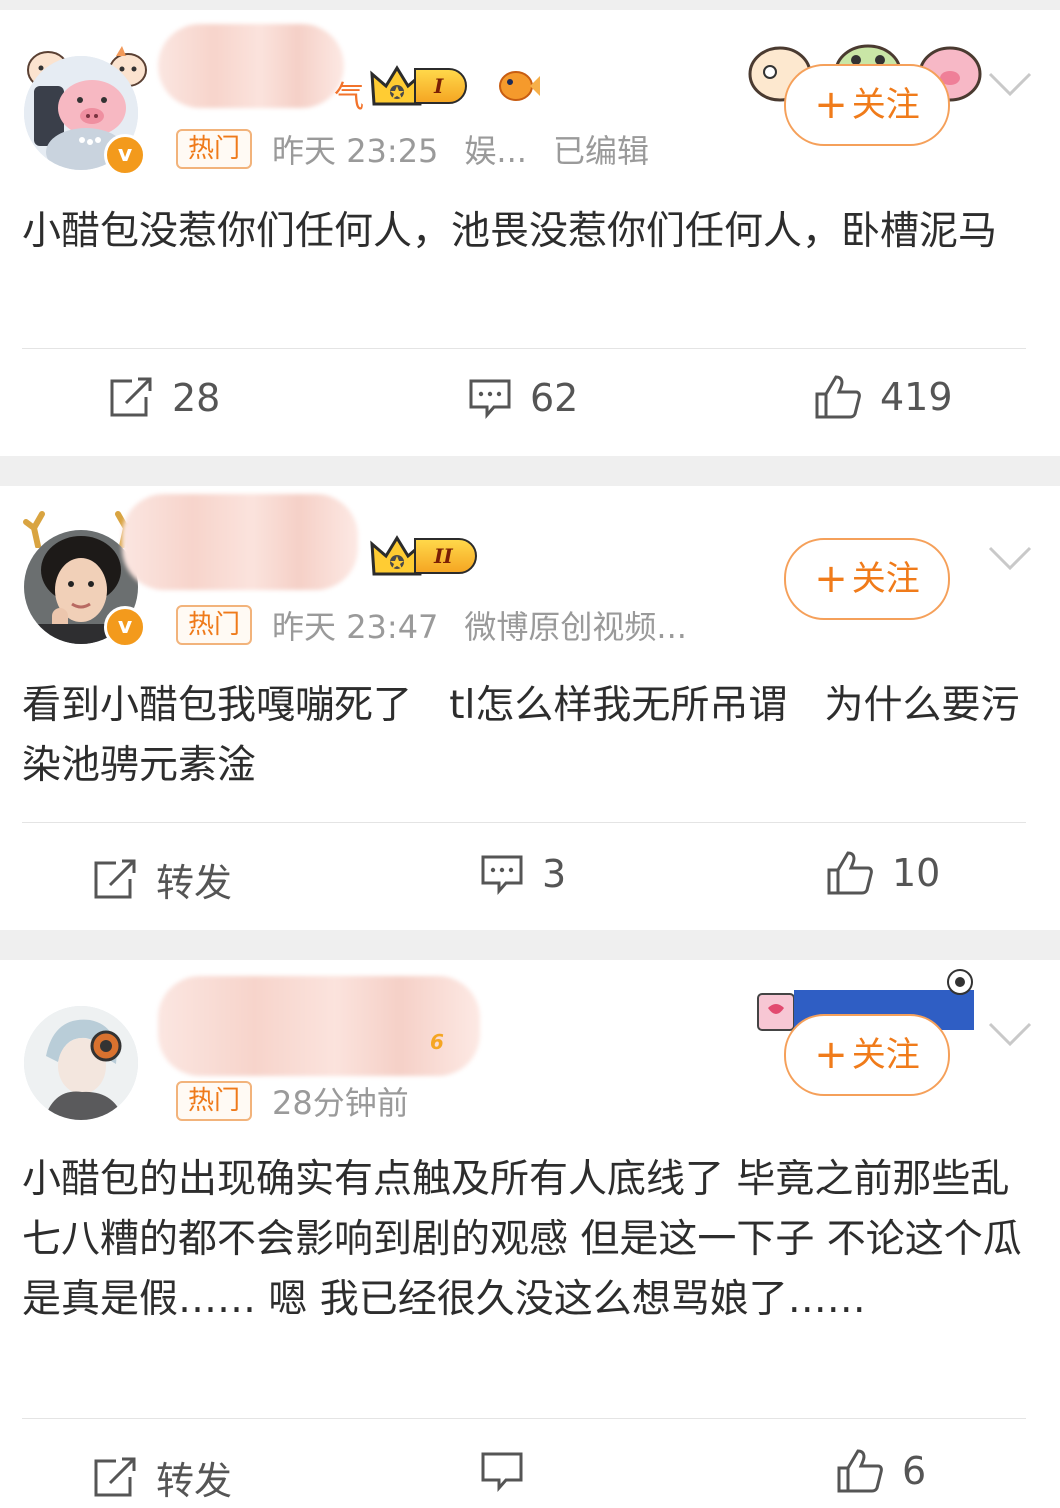 This screenshot has width=1060, height=1508. What do you see at coordinates (914, 1471) in the screenshot?
I see `like-count: 6` at bounding box center [914, 1471].